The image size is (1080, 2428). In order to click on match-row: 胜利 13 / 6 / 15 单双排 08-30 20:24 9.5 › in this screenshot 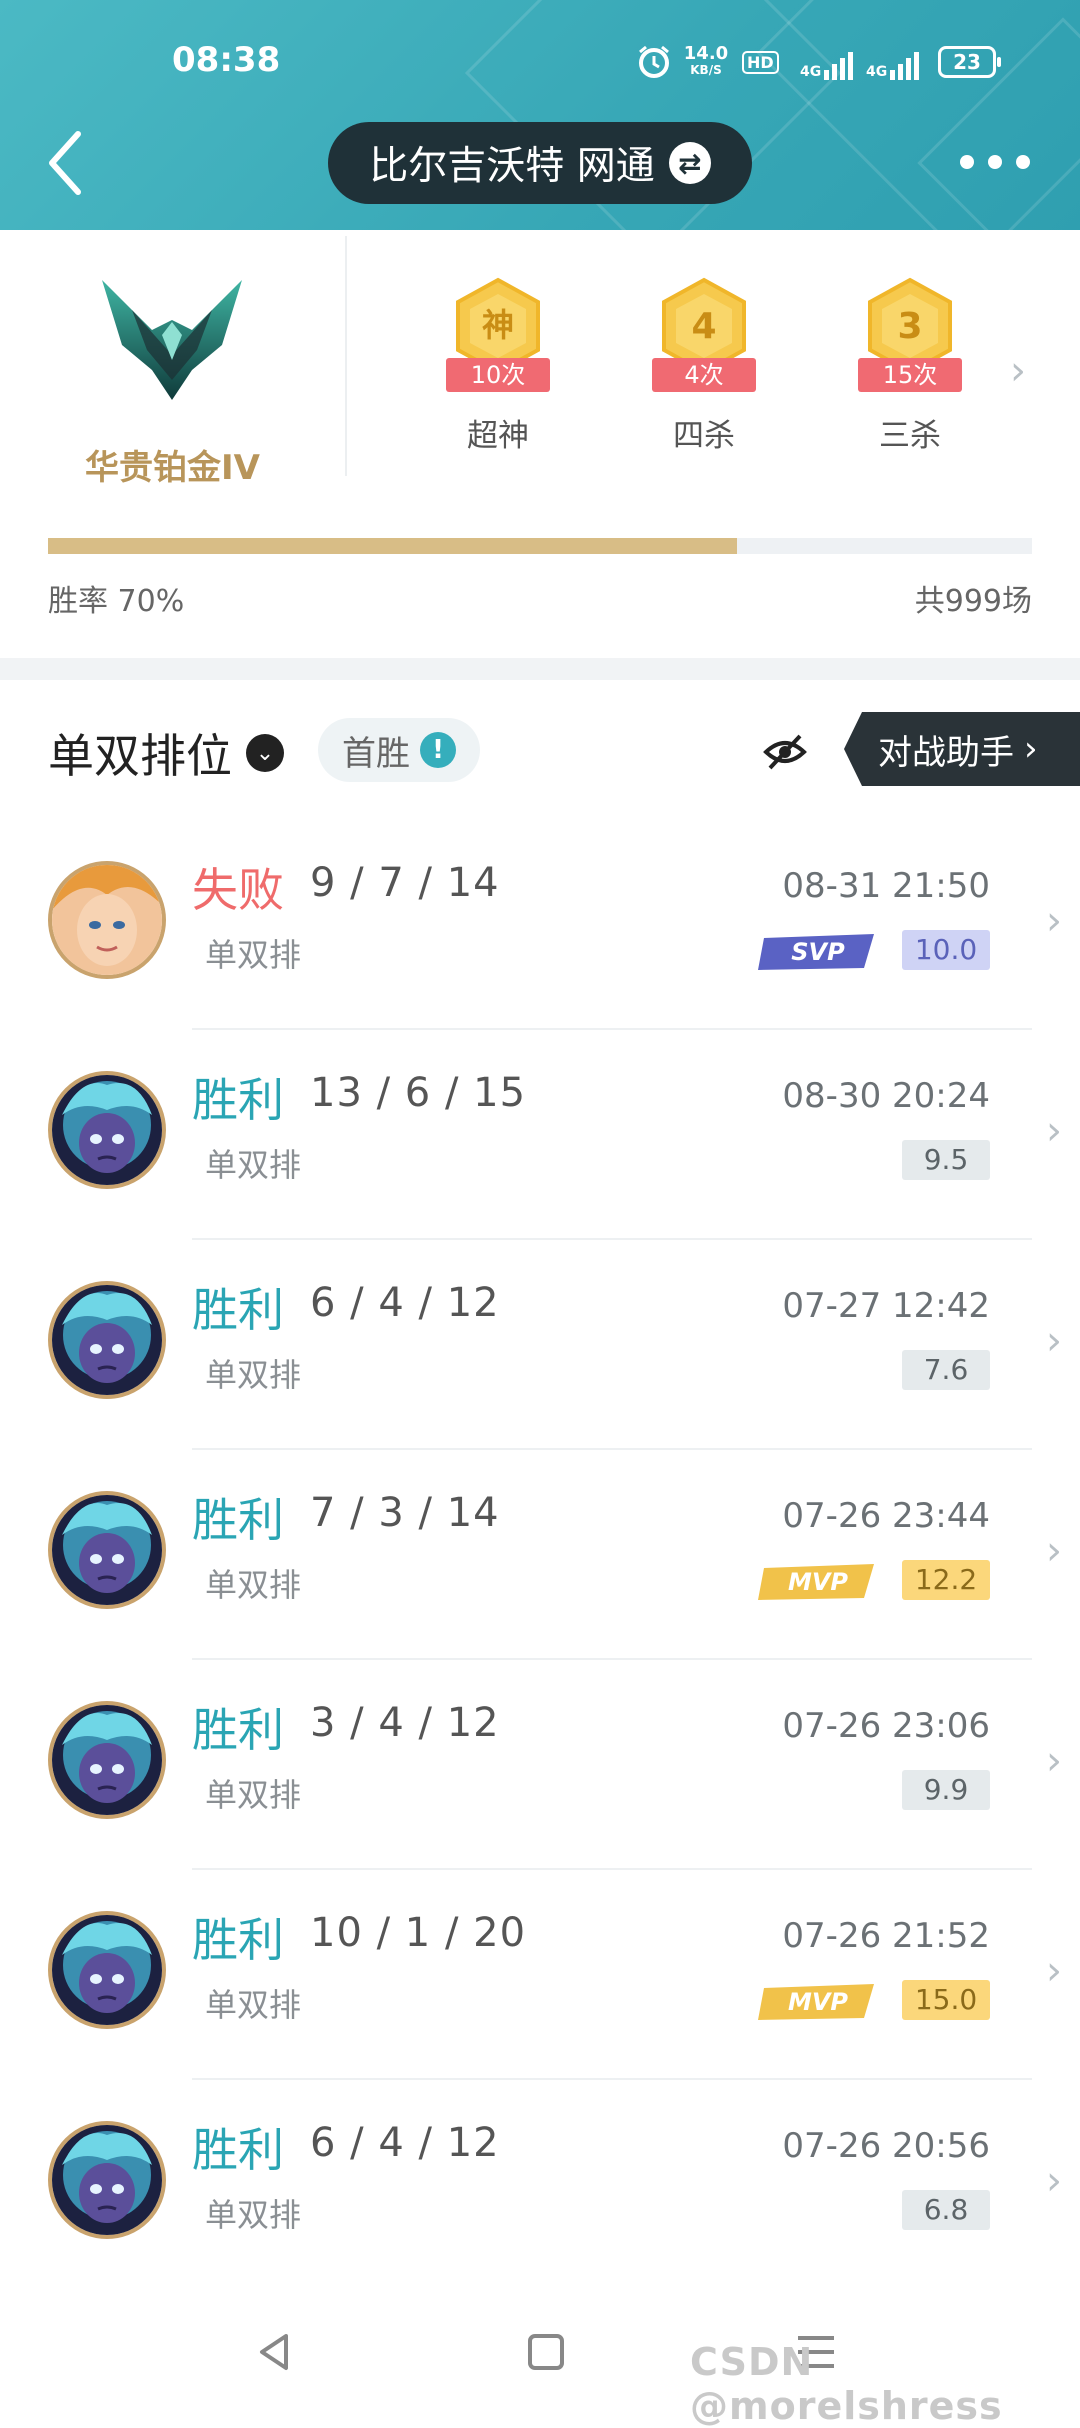, I will do `click(540, 1135)`.